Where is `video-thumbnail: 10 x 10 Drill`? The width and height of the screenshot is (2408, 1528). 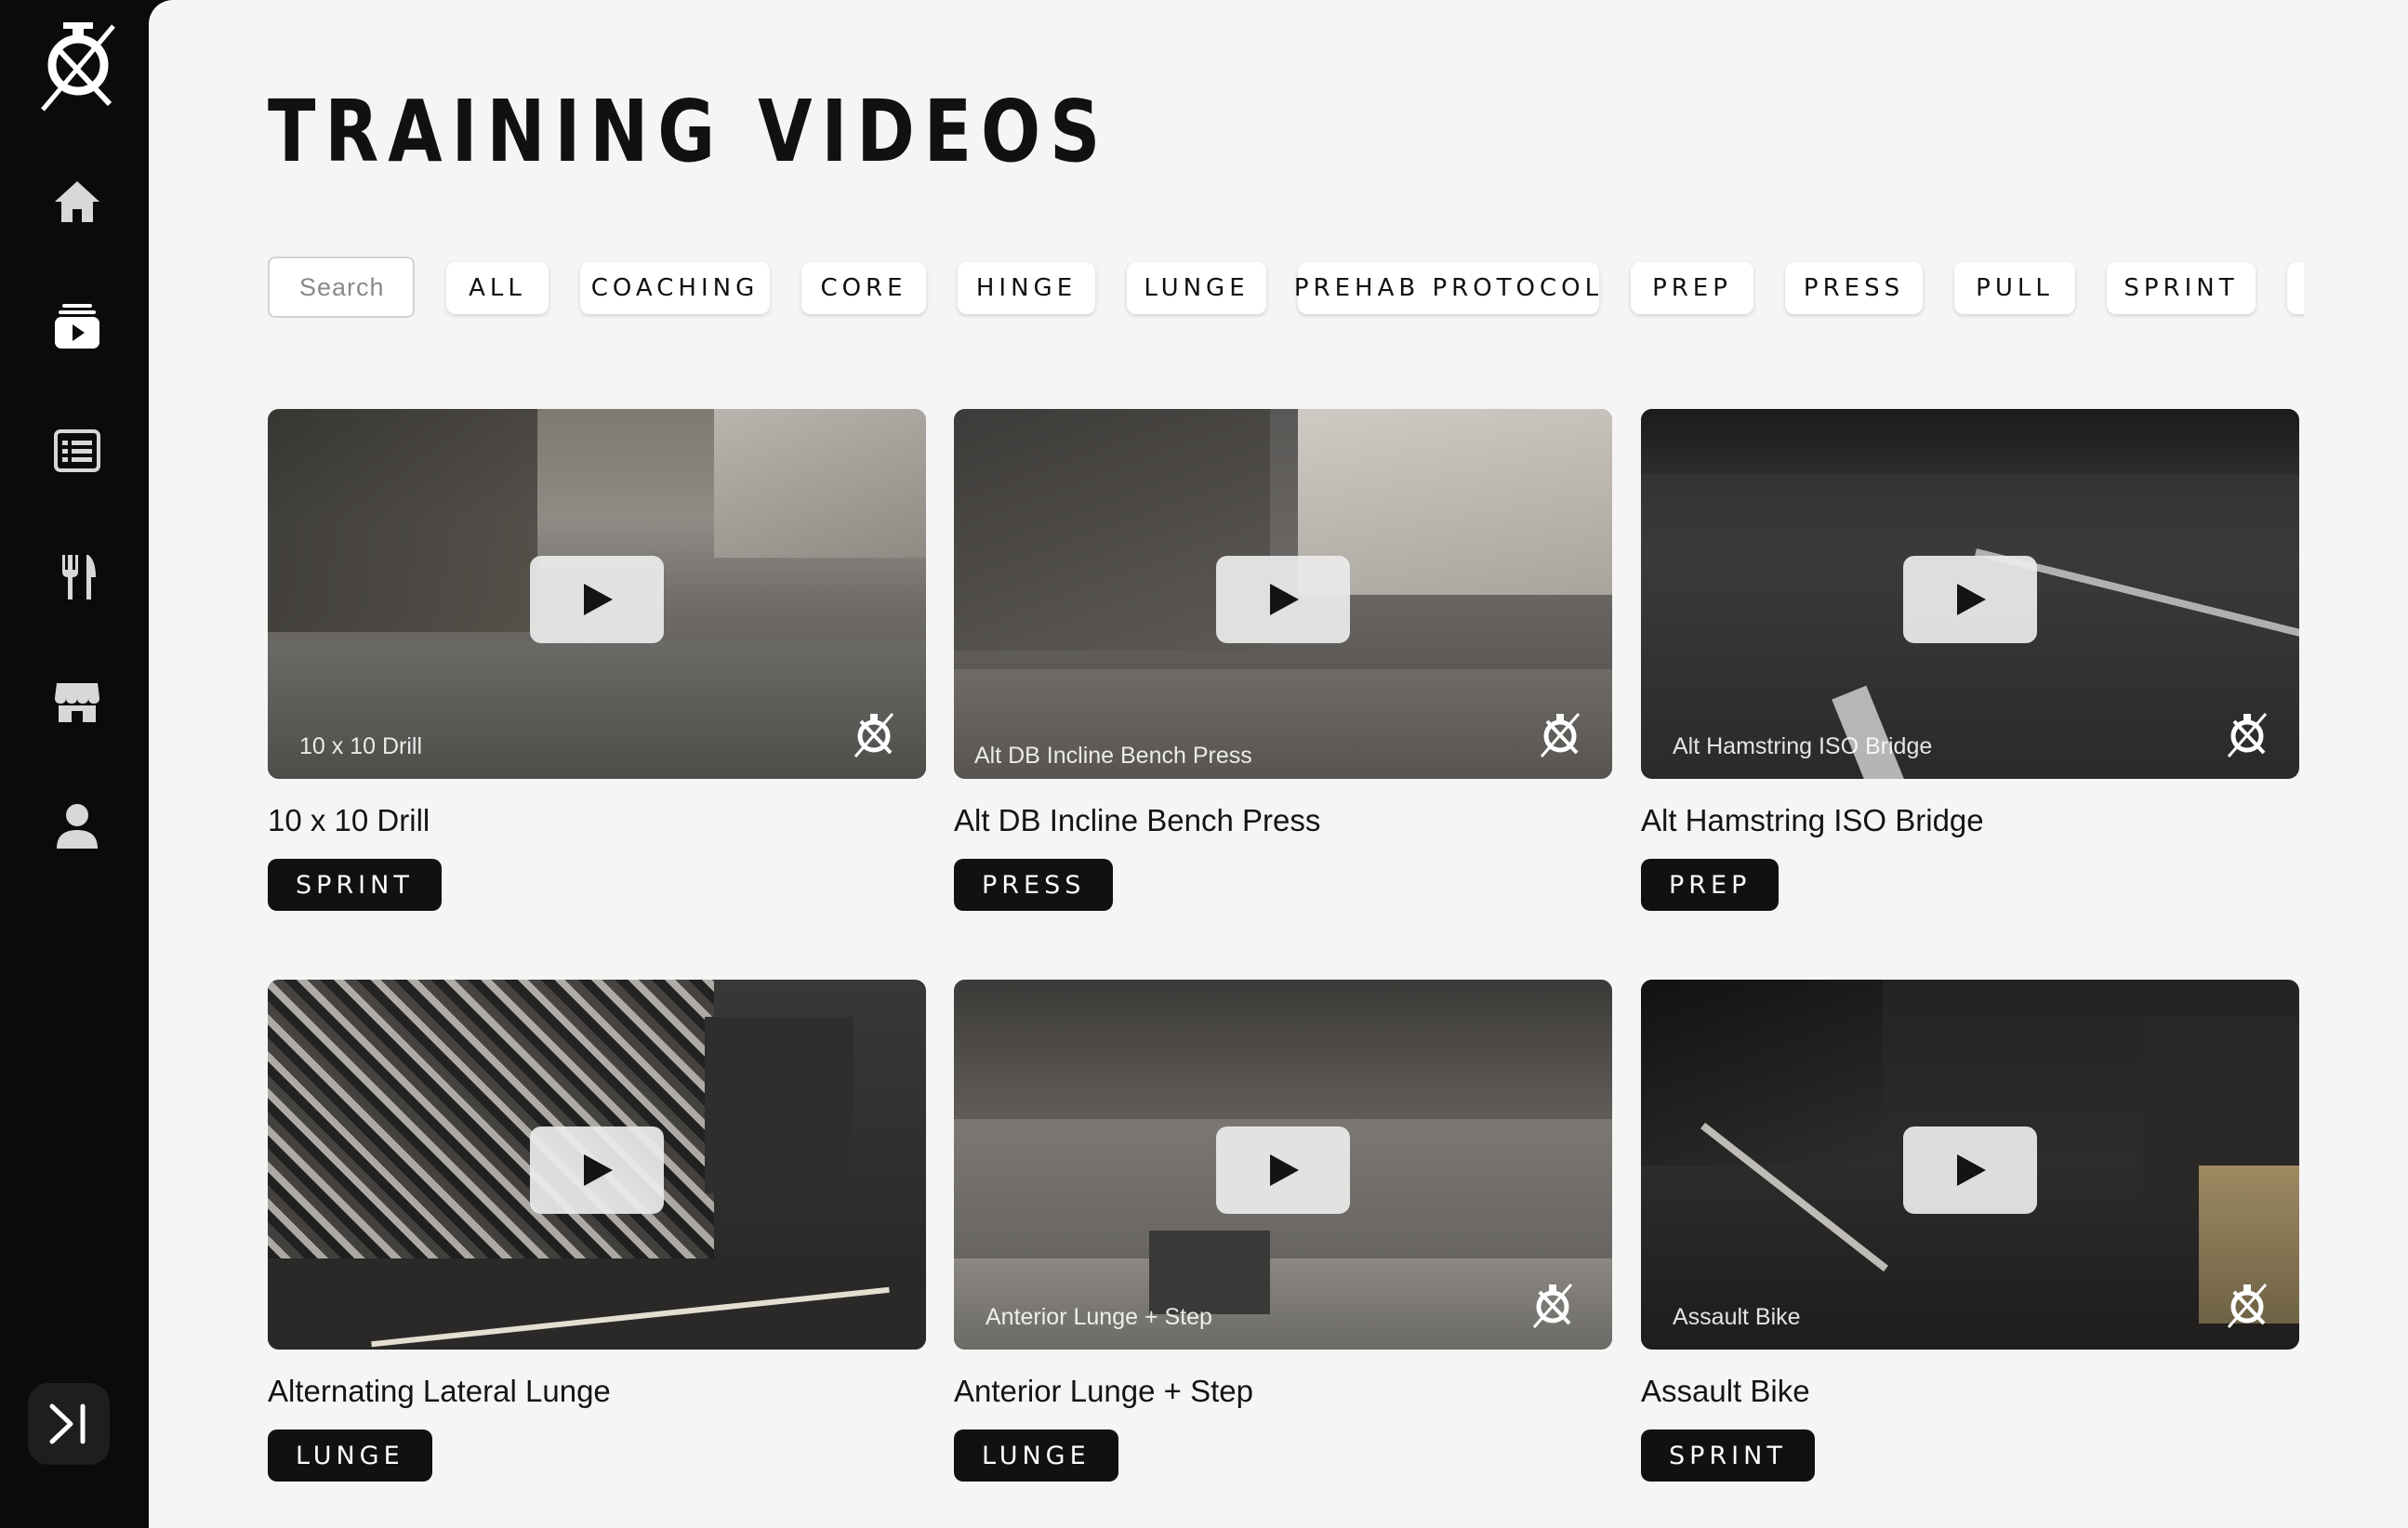
video-thumbnail: 10 x 10 Drill is located at coordinates (597, 594).